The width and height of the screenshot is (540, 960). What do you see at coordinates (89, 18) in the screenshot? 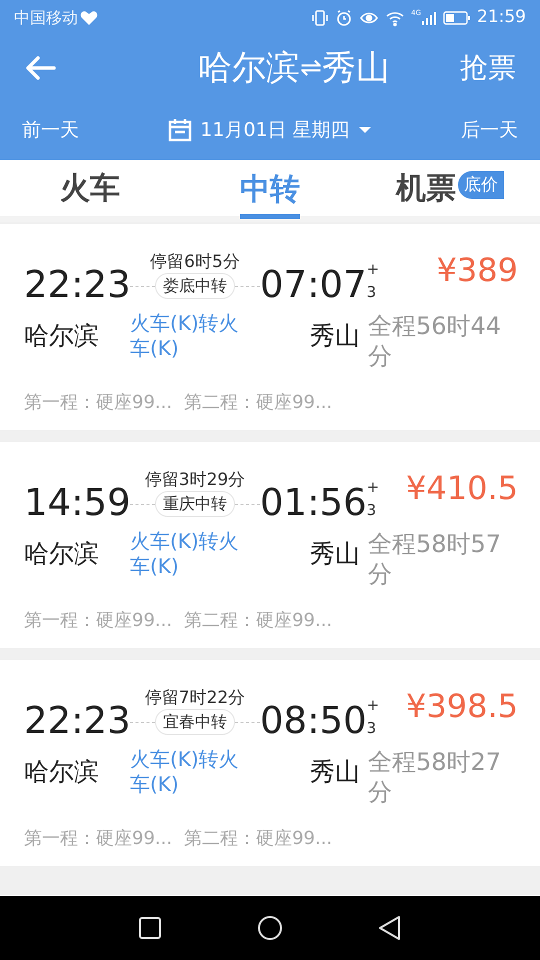
I see `heart-icon` at bounding box center [89, 18].